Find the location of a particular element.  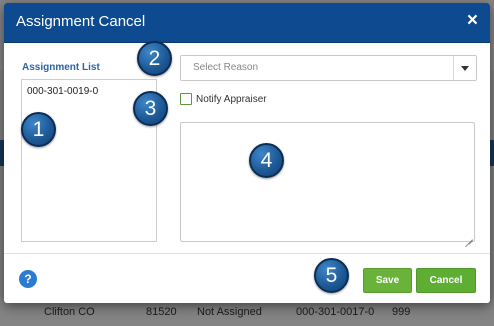

dialog-title: Assignment Cancel is located at coordinates (81, 21).